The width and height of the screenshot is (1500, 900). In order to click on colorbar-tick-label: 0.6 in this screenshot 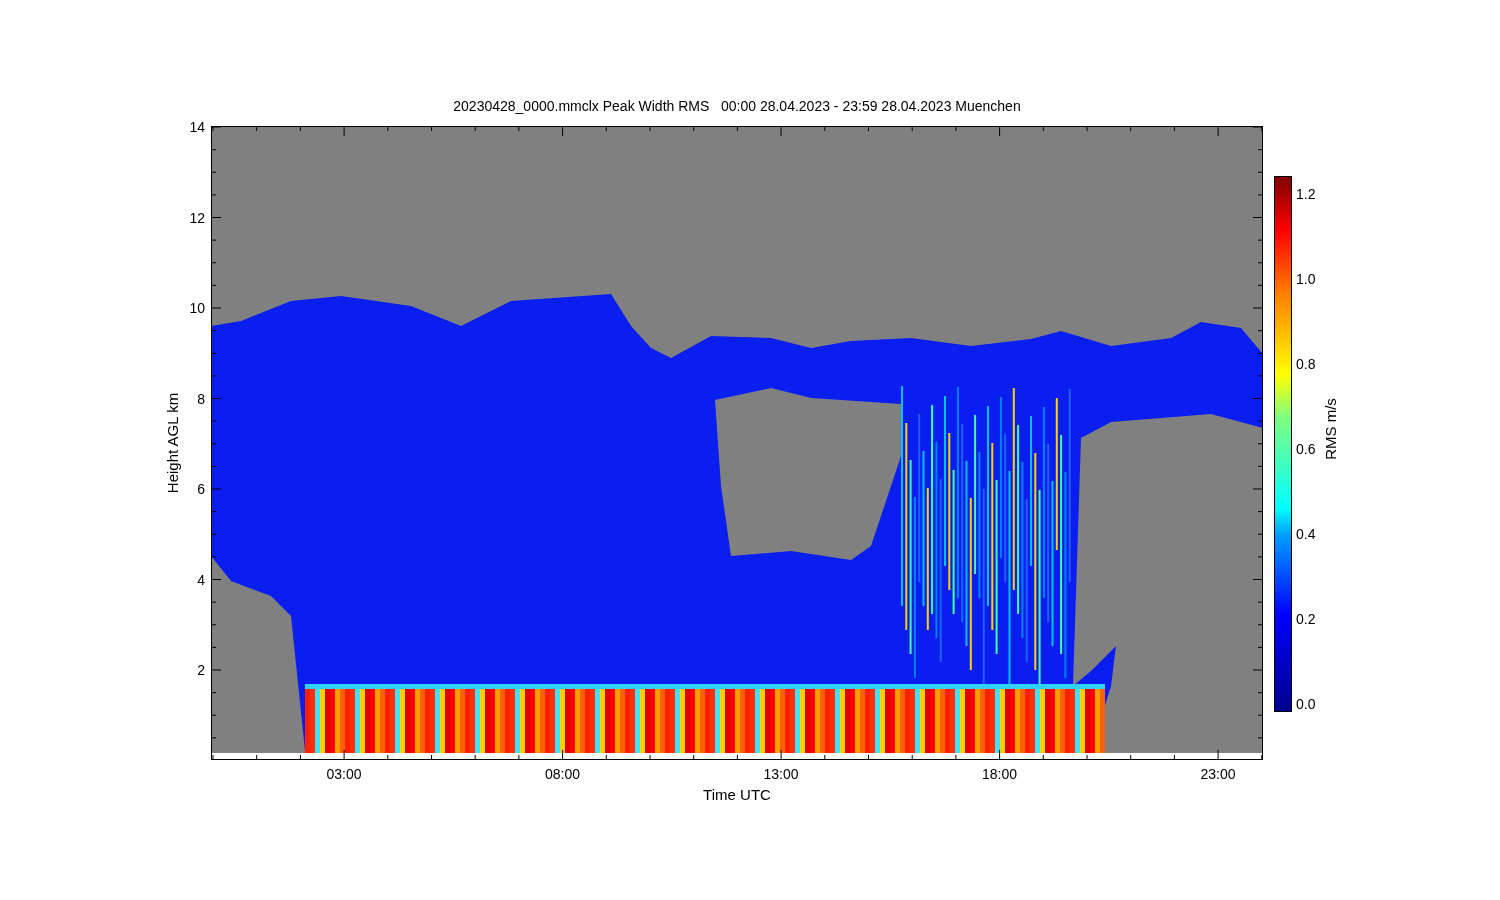, I will do `click(1306, 449)`.